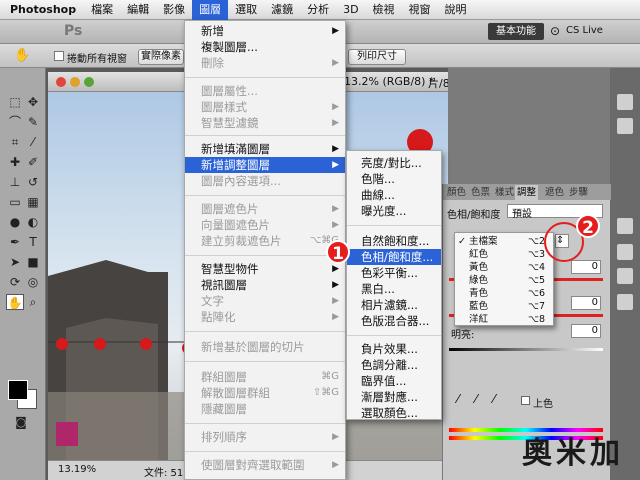 The image size is (640, 480). What do you see at coordinates (161, 57) in the screenshot?
I see `actual-pixels-button: 實際像素` at bounding box center [161, 57].